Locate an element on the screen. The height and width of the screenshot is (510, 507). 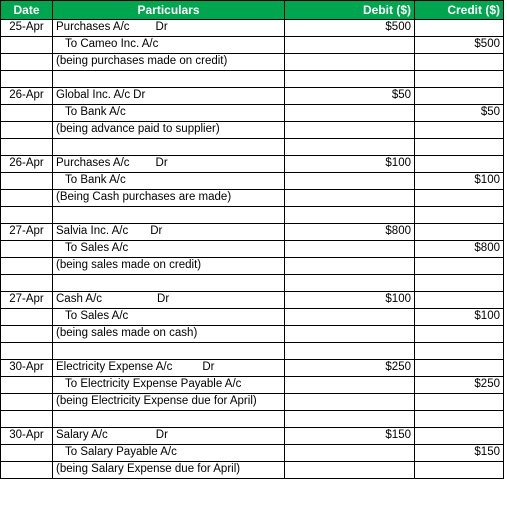
table-row: (being Salary Expense due for April) is located at coordinates (252, 470).